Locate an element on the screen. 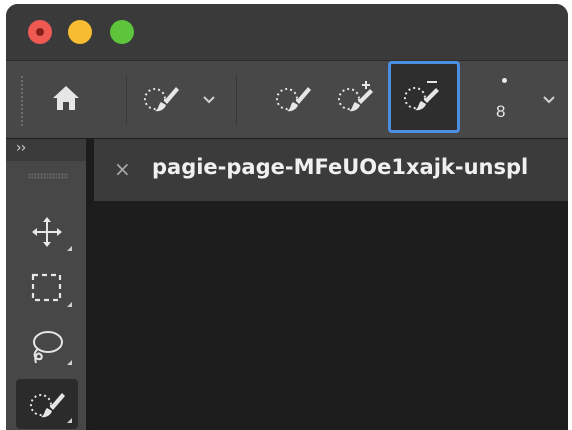 This screenshot has height=430, width=572. rectangular-marquee-tool is located at coordinates (47, 288).